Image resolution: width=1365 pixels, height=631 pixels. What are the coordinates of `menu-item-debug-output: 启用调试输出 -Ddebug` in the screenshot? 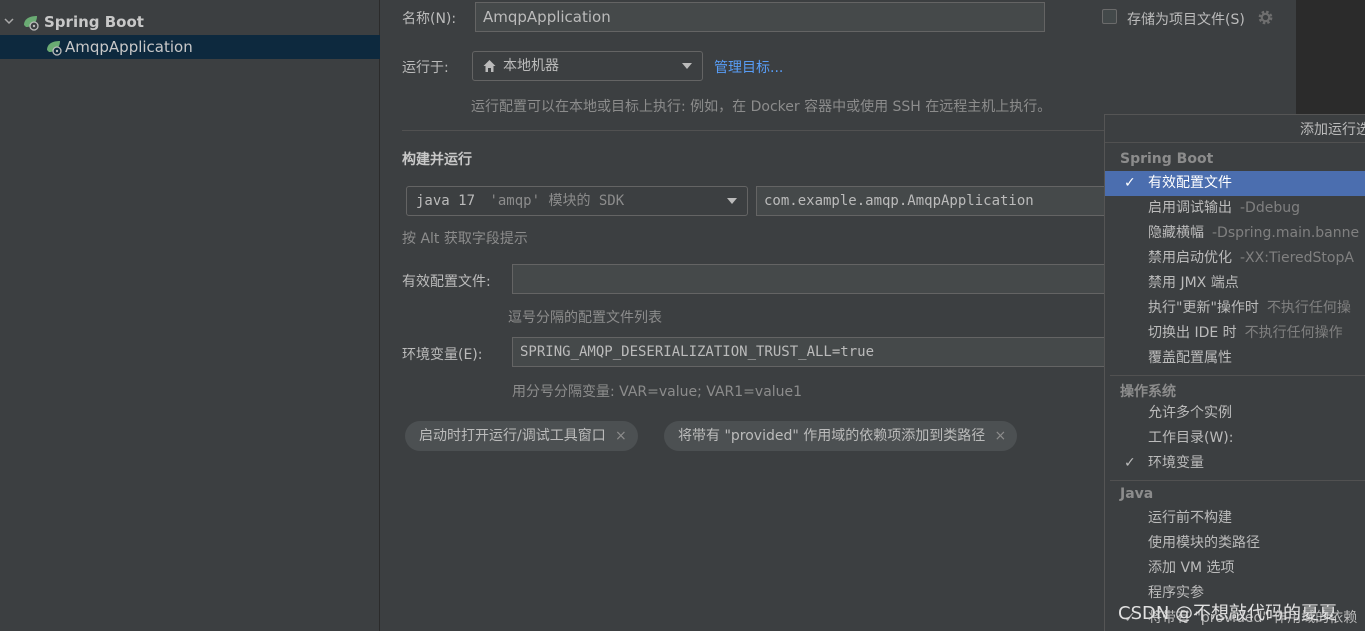 It's located at (1235, 208).